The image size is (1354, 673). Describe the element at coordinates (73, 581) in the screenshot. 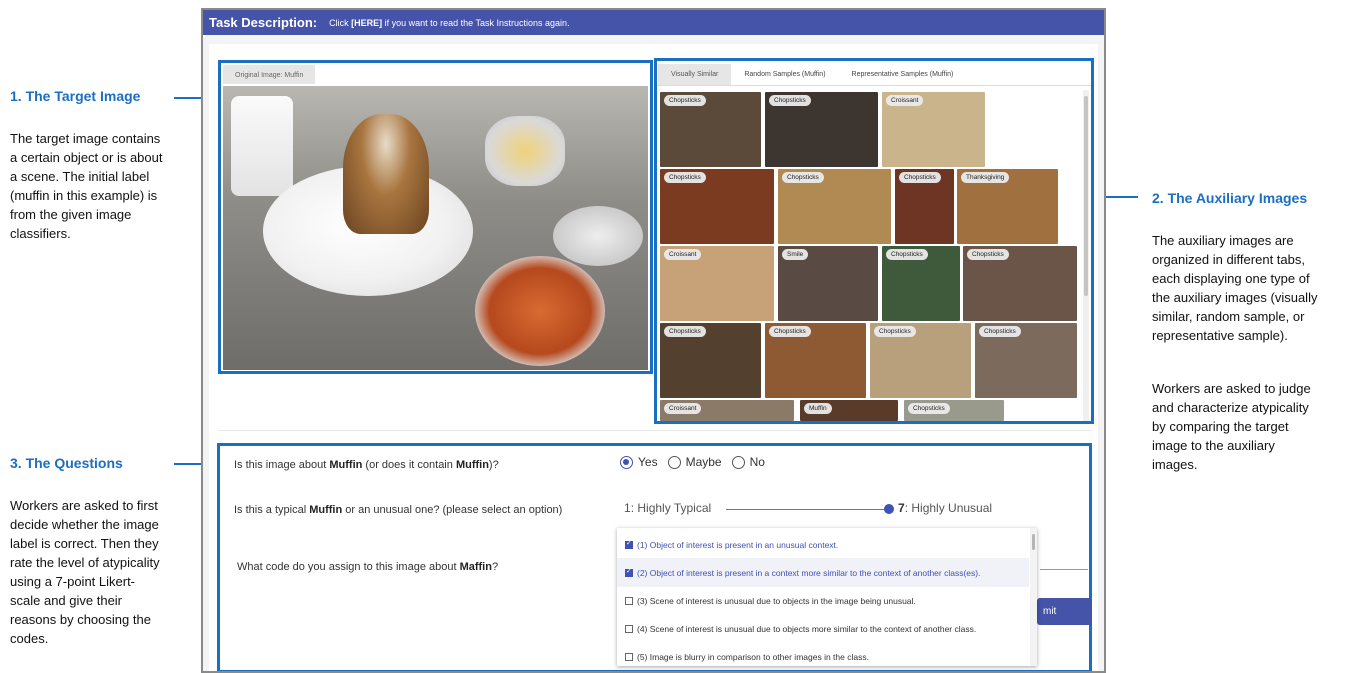

I see `annotation-line: using a 7-point Likert-` at that location.